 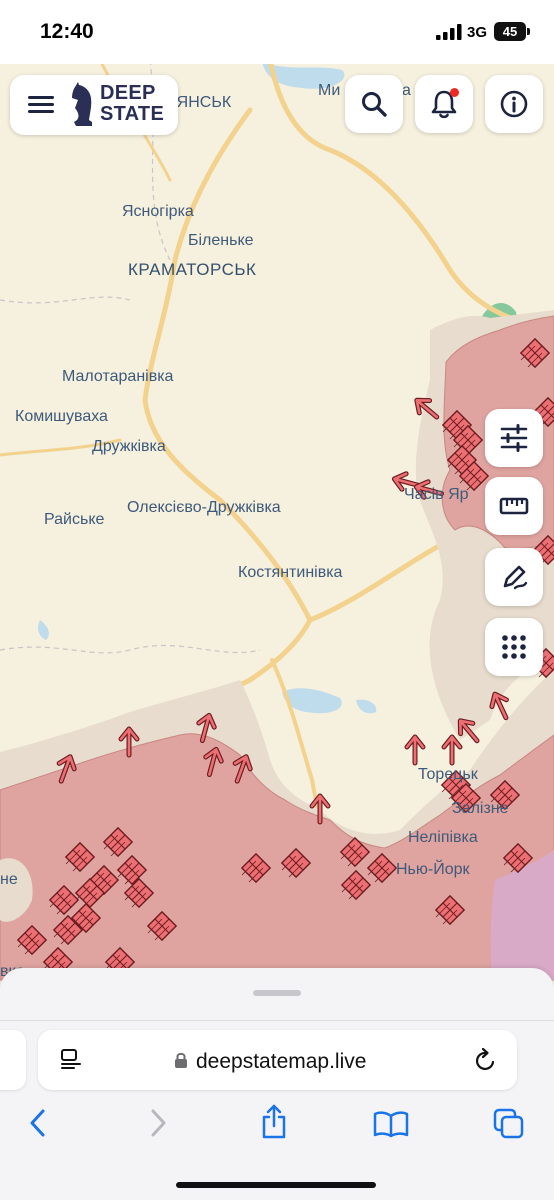 I want to click on label-chasiv-yar: Часів Яр, so click(x=436, y=494).